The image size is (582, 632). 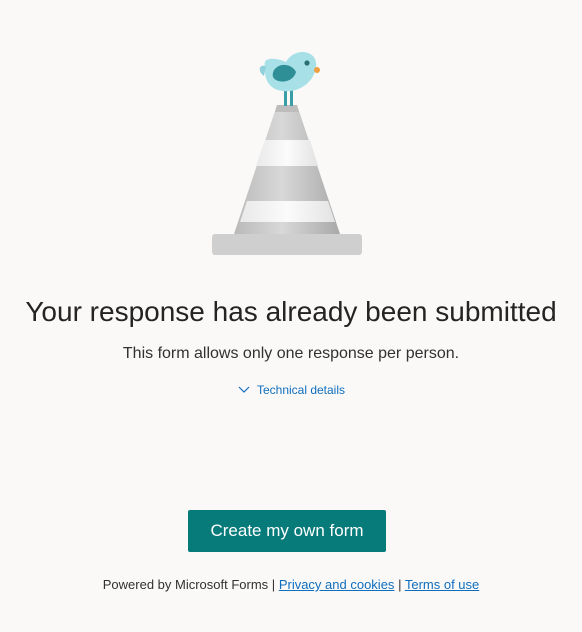 What do you see at coordinates (287, 531) in the screenshot?
I see `create-my-own-form-button: Create my own form` at bounding box center [287, 531].